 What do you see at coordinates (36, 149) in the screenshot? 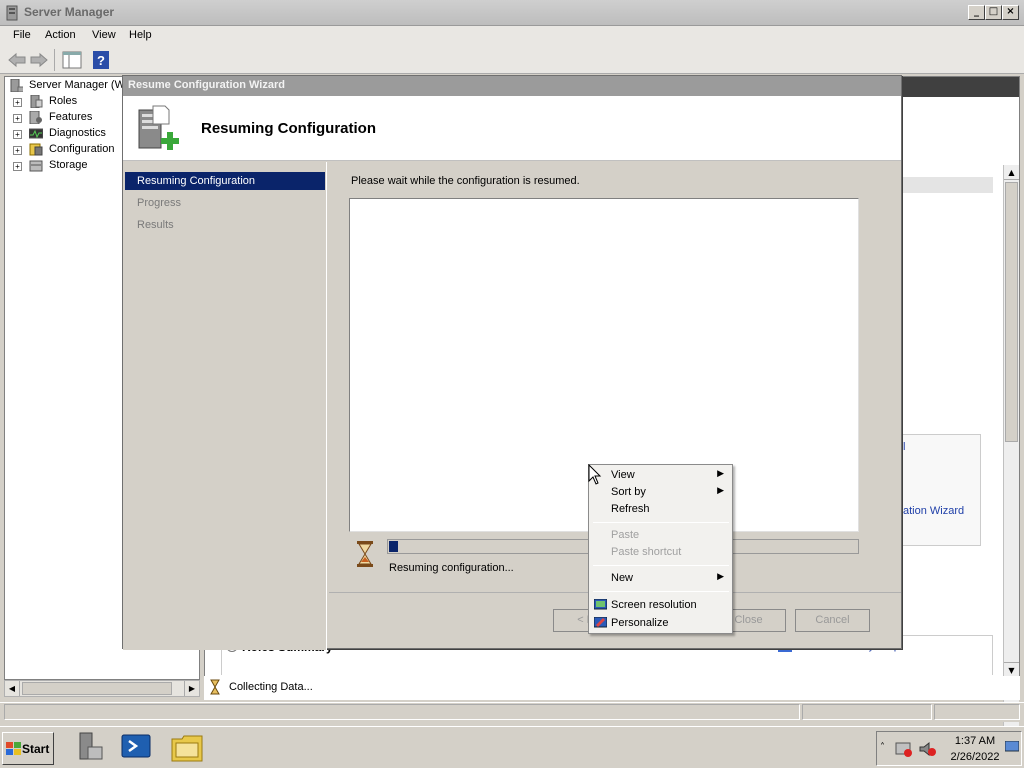
I see `configuration-icon` at bounding box center [36, 149].